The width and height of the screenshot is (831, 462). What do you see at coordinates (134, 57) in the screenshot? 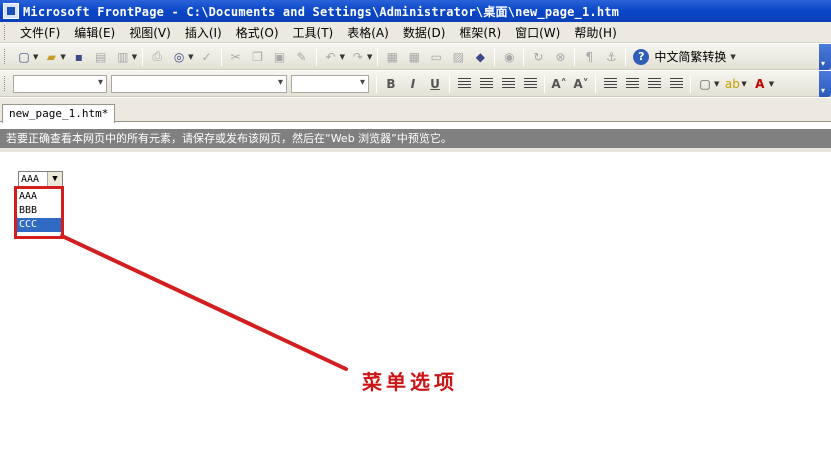
I see `folder-dropdown-icon: ▼` at bounding box center [134, 57].